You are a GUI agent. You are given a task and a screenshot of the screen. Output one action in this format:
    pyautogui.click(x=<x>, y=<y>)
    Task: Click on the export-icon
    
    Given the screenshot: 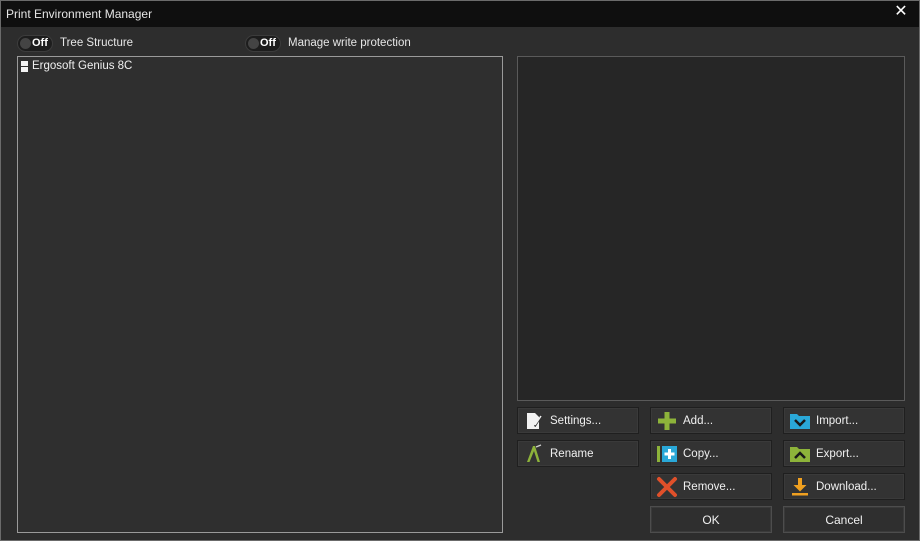 What is the action you would take?
    pyautogui.click(x=800, y=454)
    